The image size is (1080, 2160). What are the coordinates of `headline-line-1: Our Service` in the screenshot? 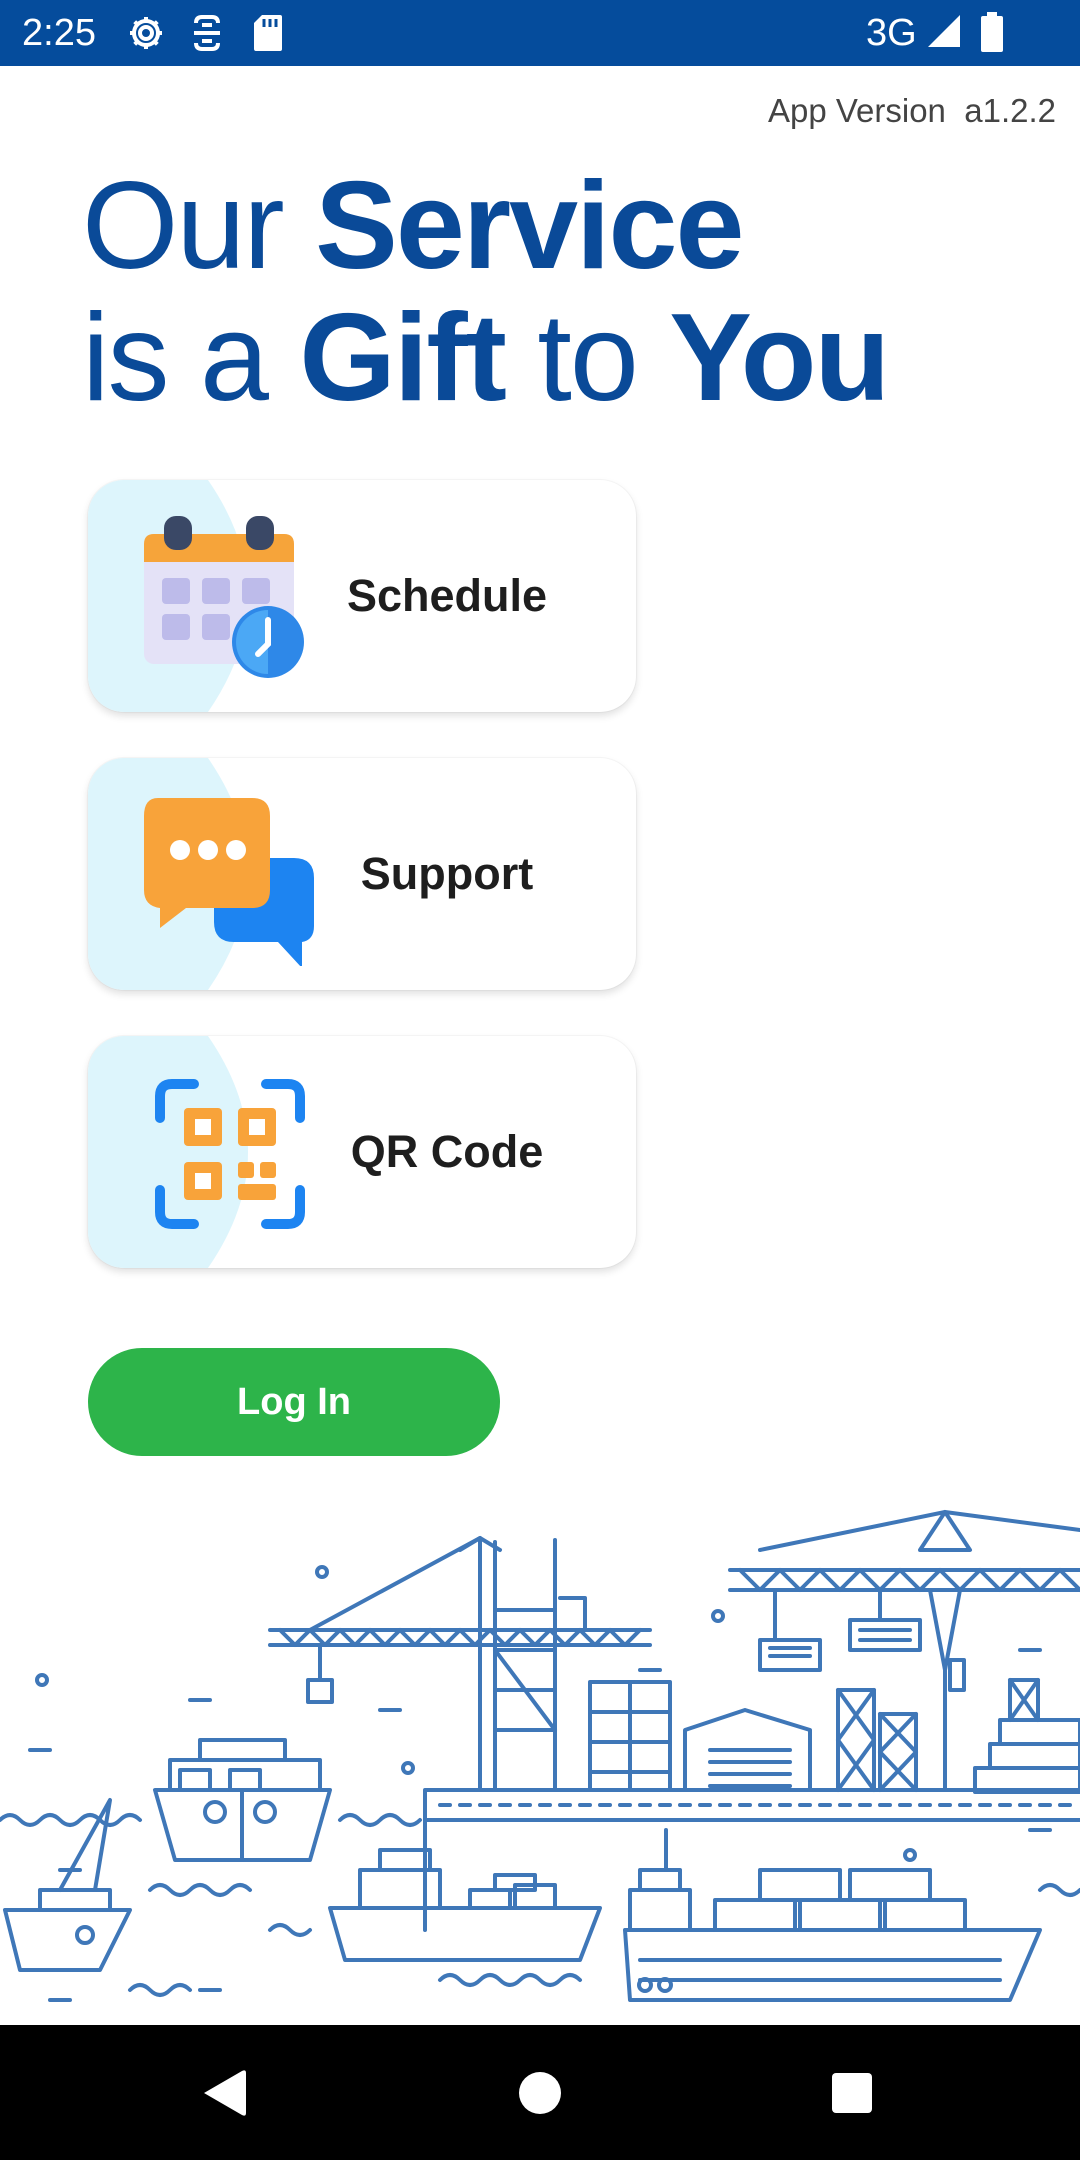 It's located at (485, 226).